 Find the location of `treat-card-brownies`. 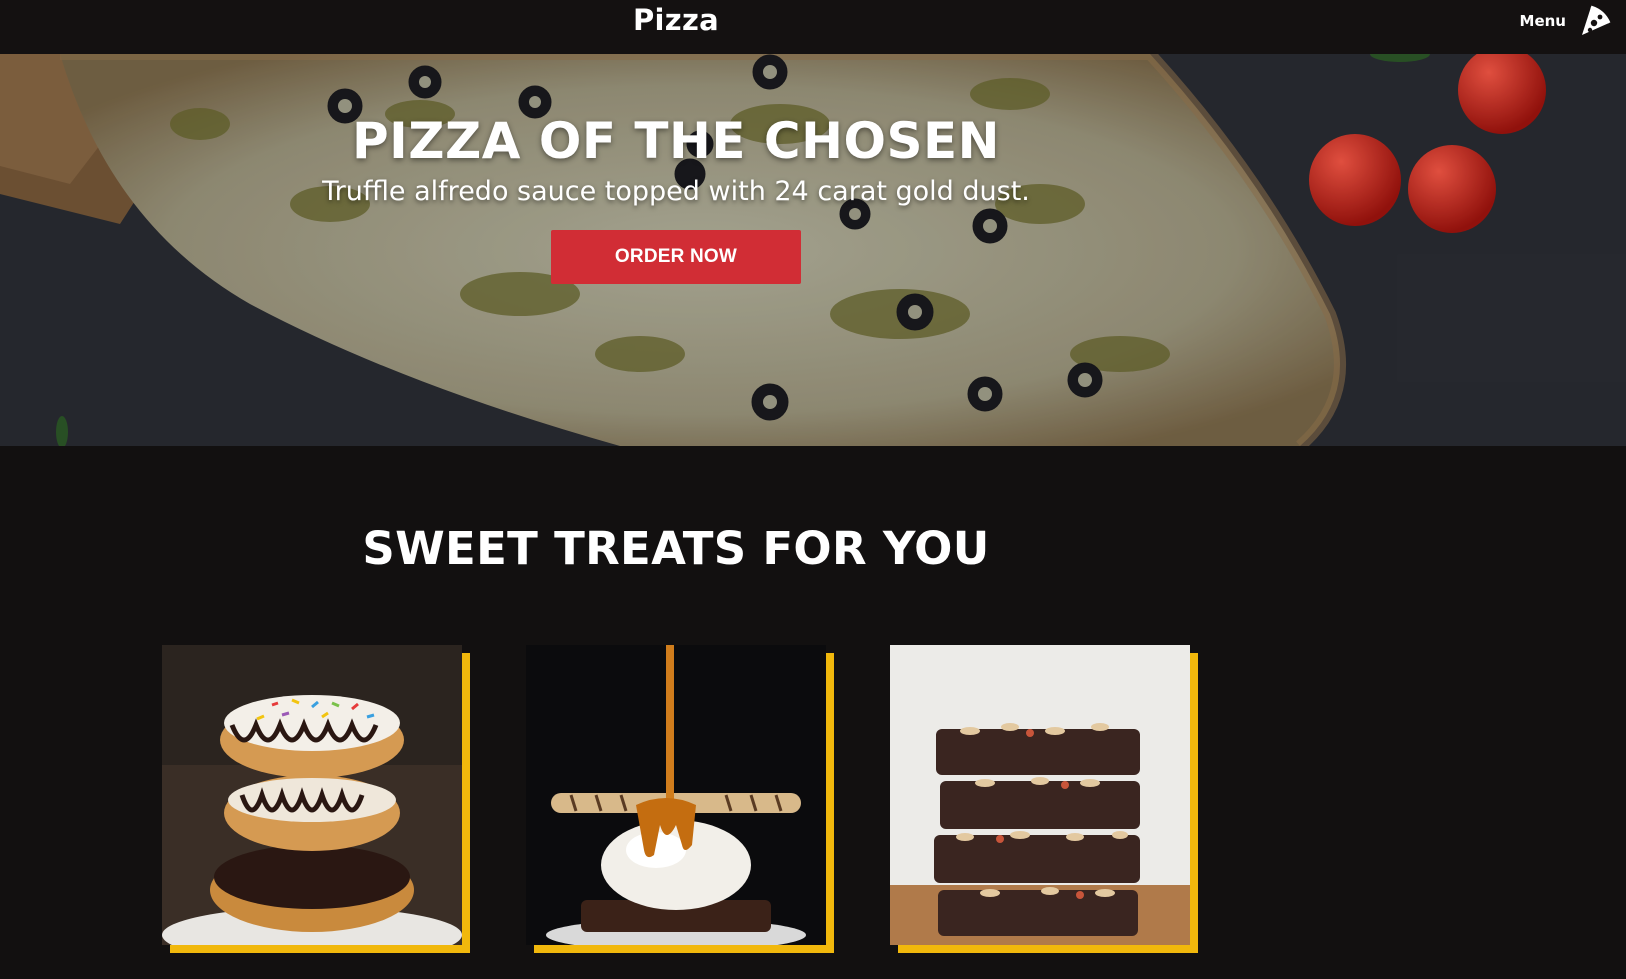

treat-card-brownies is located at coordinates (1045, 799).